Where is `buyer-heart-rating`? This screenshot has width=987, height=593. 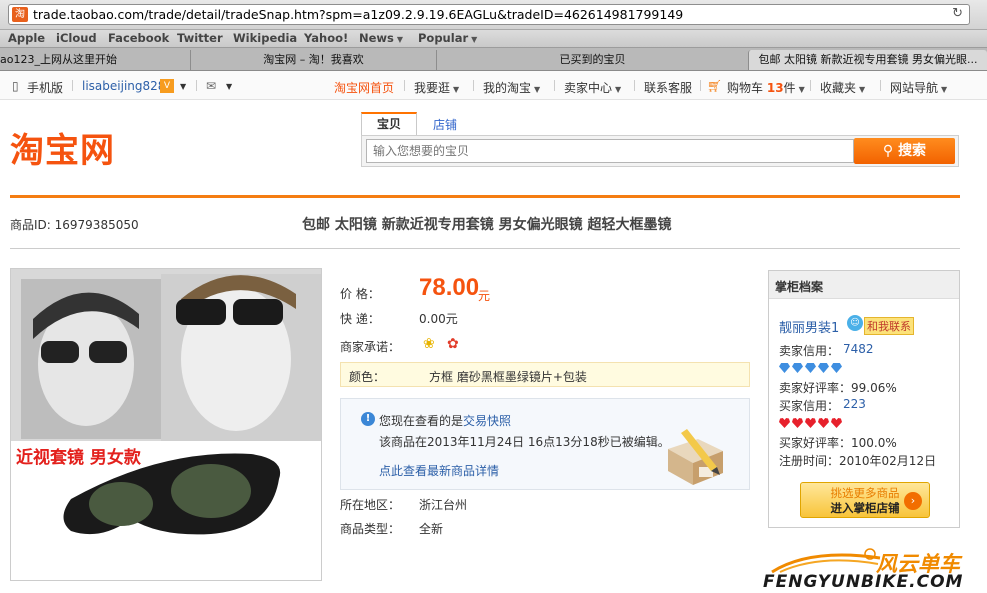 buyer-heart-rating is located at coordinates (811, 424).